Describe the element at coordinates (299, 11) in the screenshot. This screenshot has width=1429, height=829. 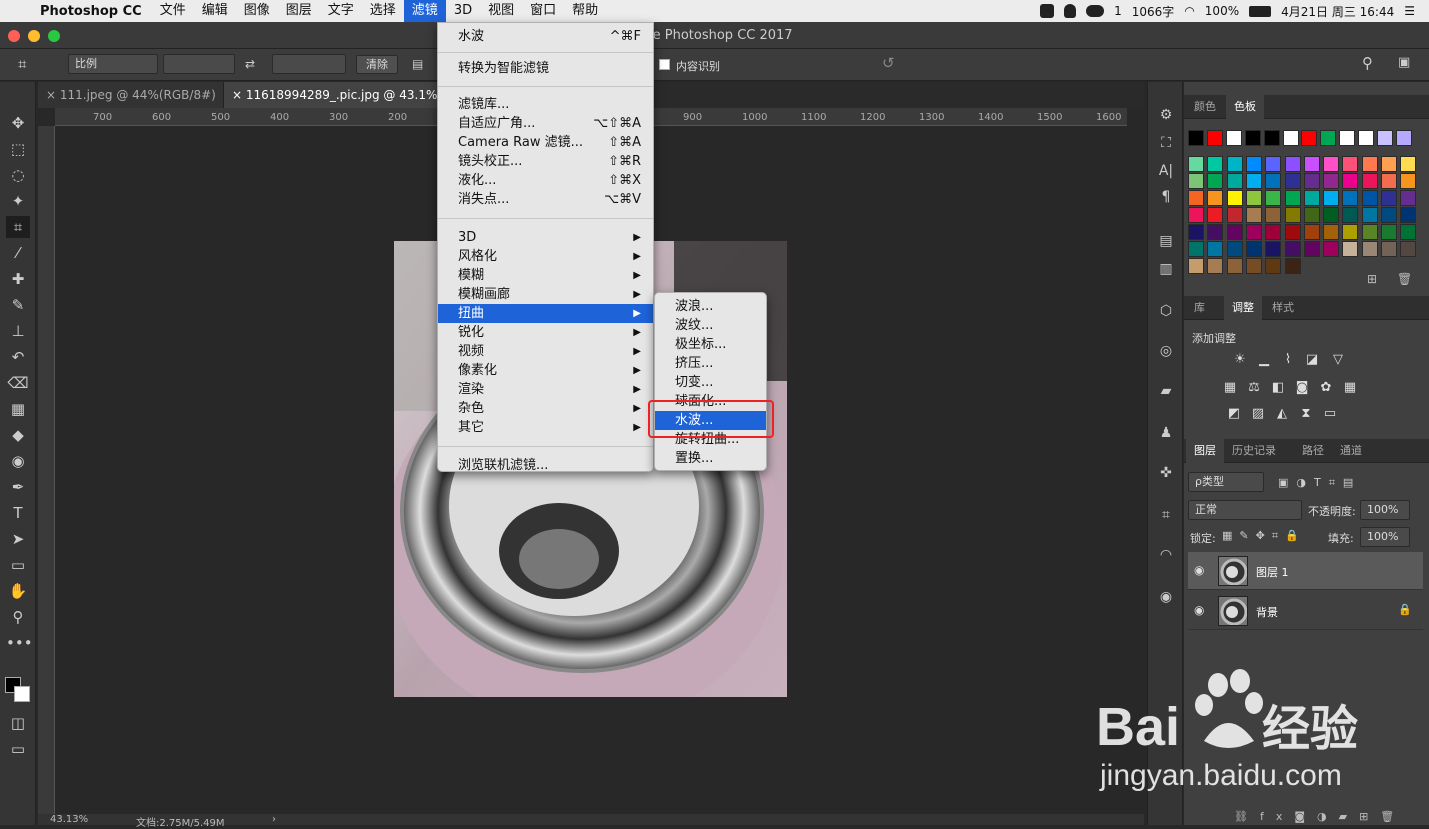
I see `menu-layer: 图层` at that location.